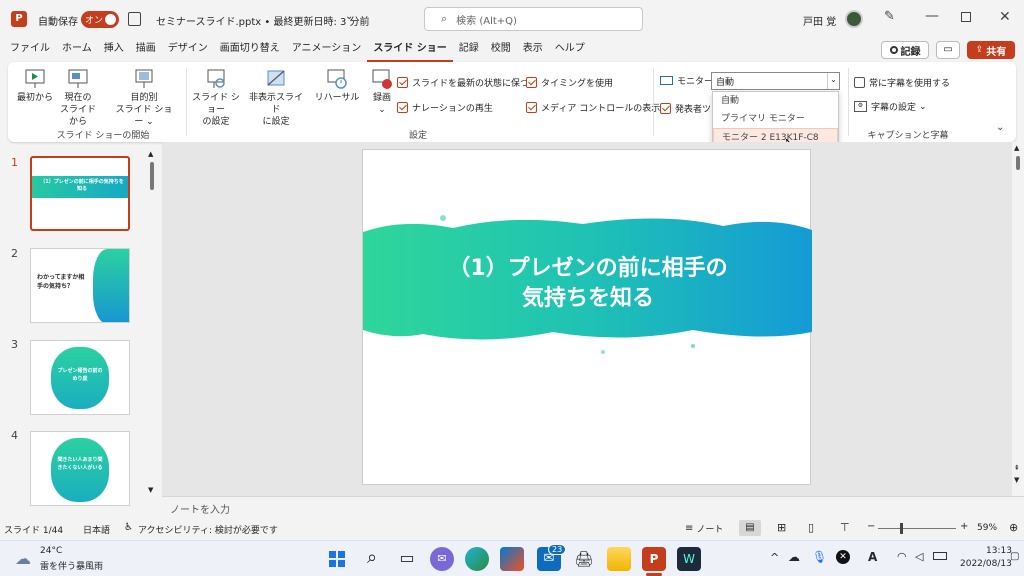  I want to click on thumbs-scrollbar: ▲ ▼, so click(152, 322).